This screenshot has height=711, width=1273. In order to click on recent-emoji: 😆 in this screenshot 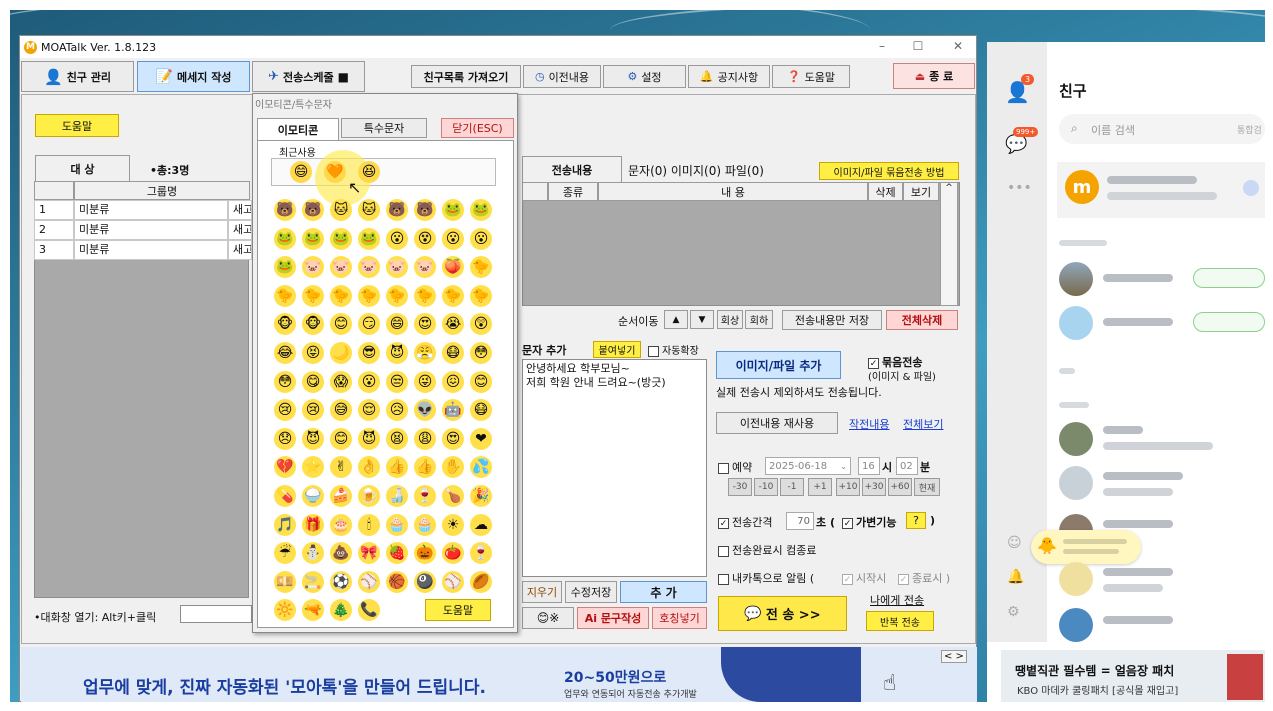, I will do `click(369, 172)`.